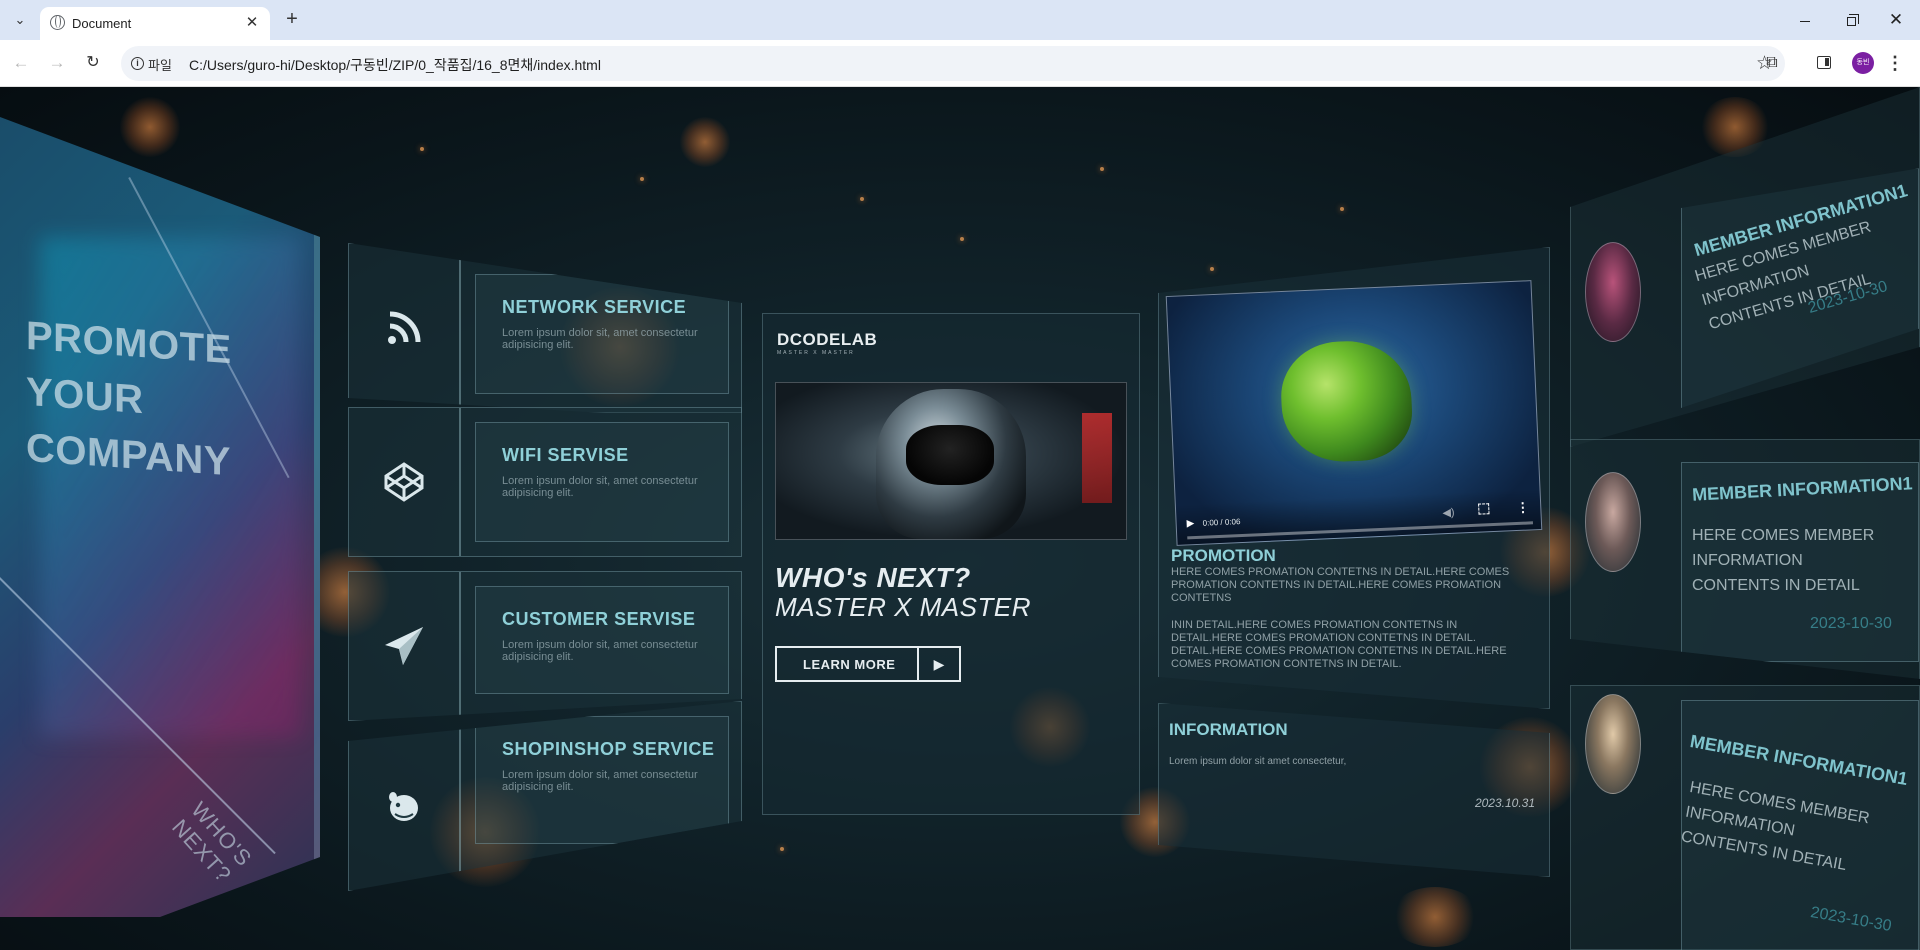 The height and width of the screenshot is (950, 1920). Describe the element at coordinates (1228, 729) in the screenshot. I see `information-title: INFORMATION` at that location.